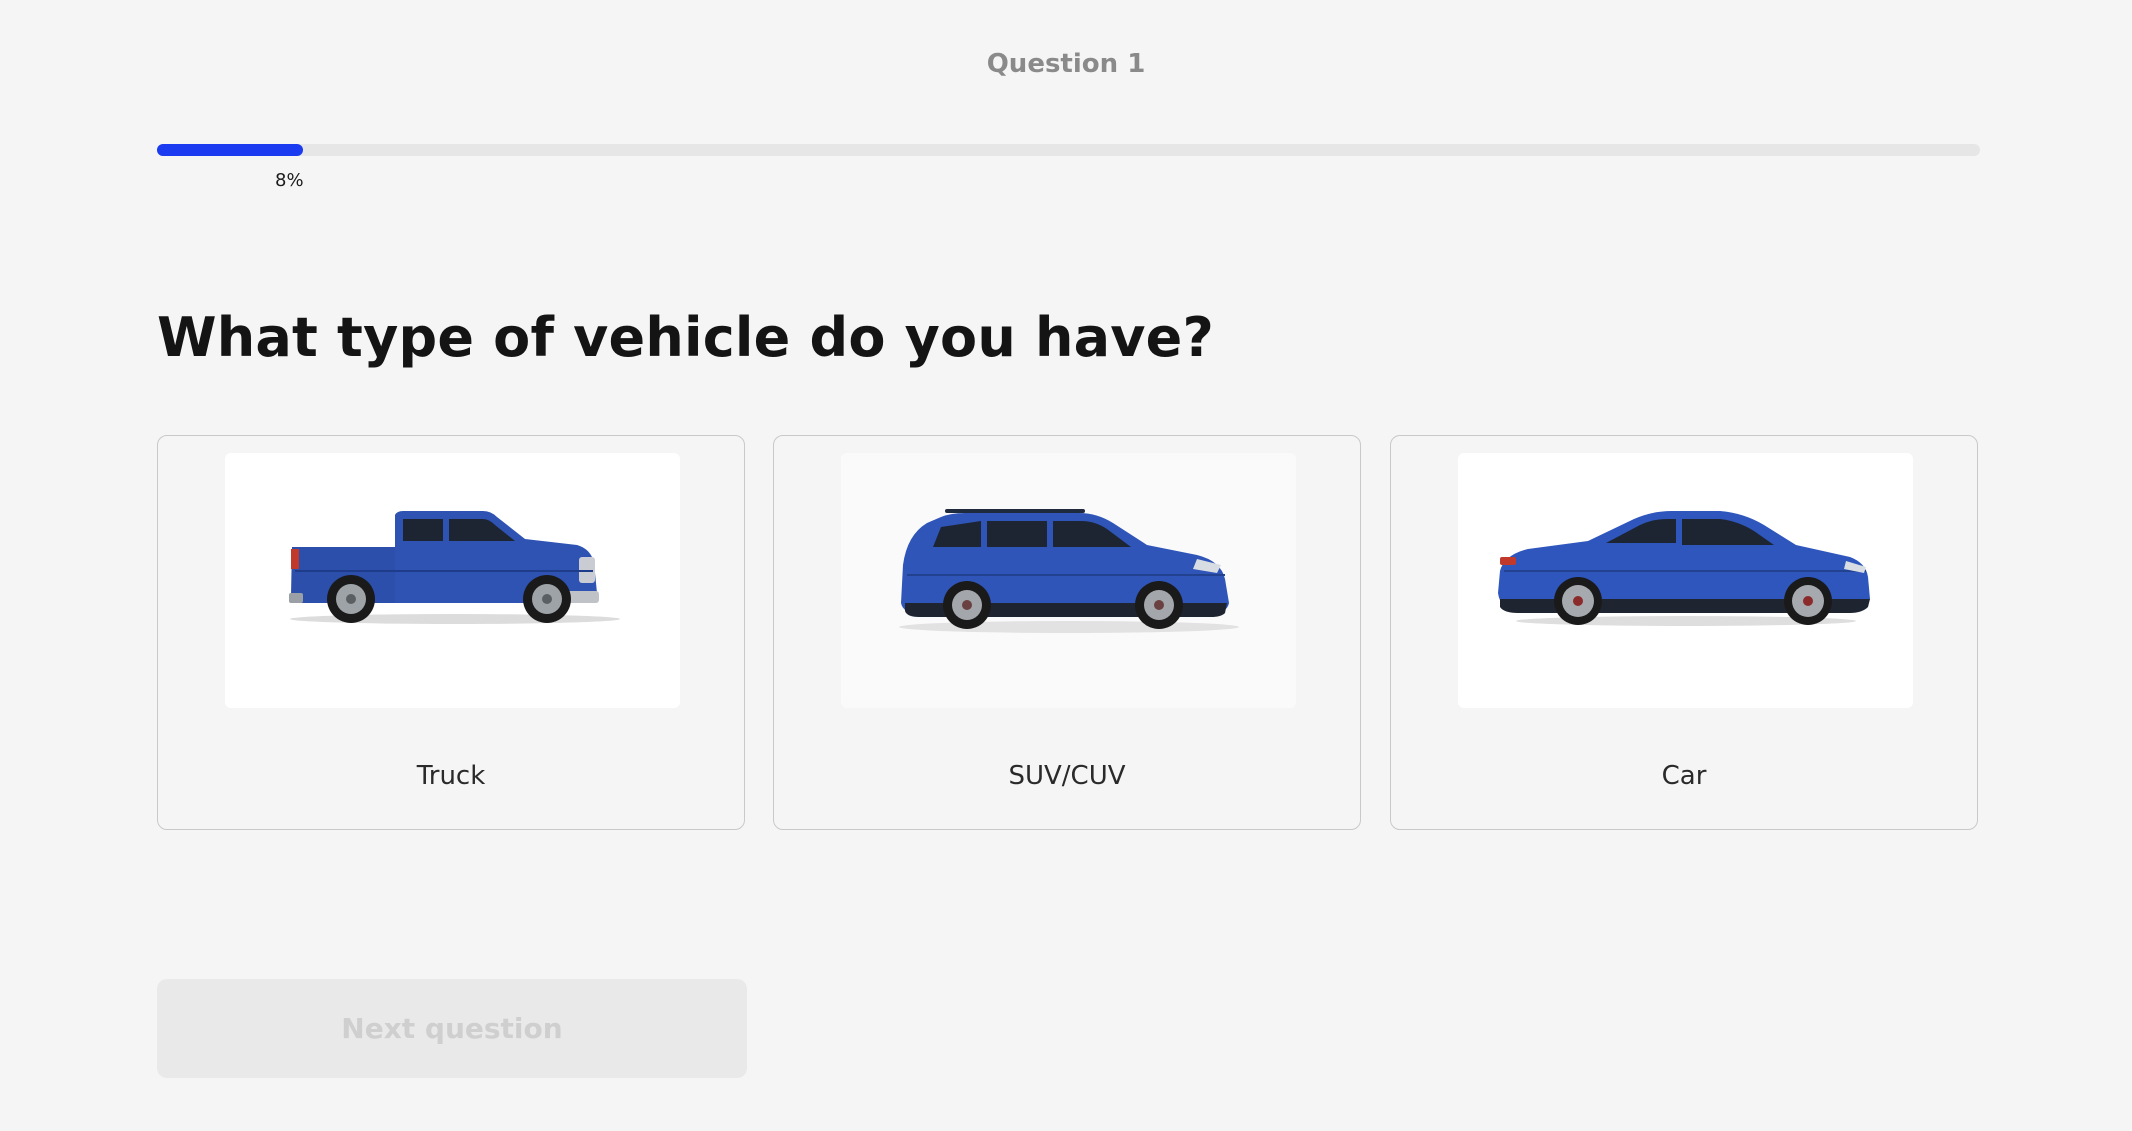 The height and width of the screenshot is (1131, 2132). What do you see at coordinates (1066, 64) in the screenshot?
I see `question-counter: Question 1` at bounding box center [1066, 64].